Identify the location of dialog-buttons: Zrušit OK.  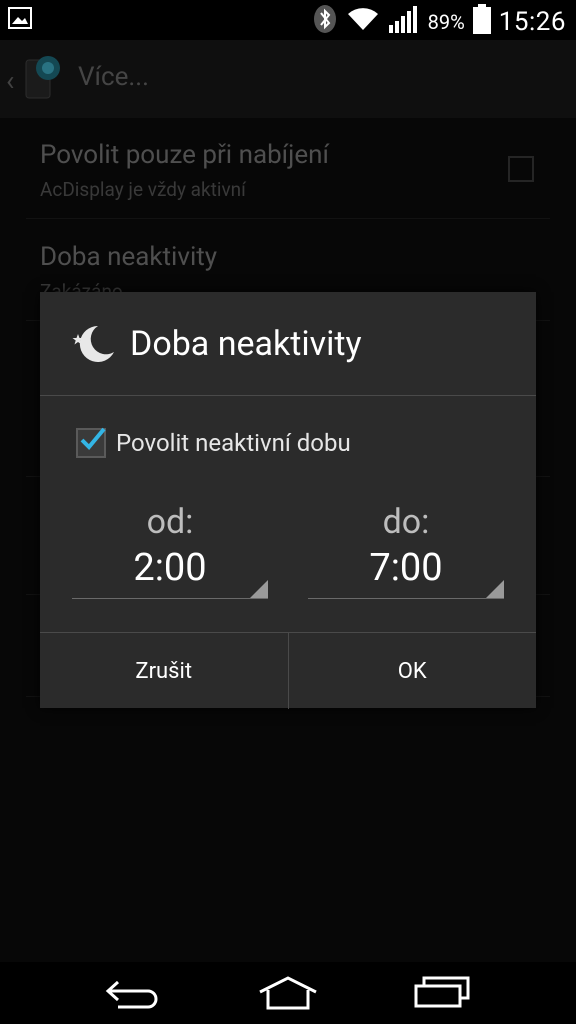
(288, 670).